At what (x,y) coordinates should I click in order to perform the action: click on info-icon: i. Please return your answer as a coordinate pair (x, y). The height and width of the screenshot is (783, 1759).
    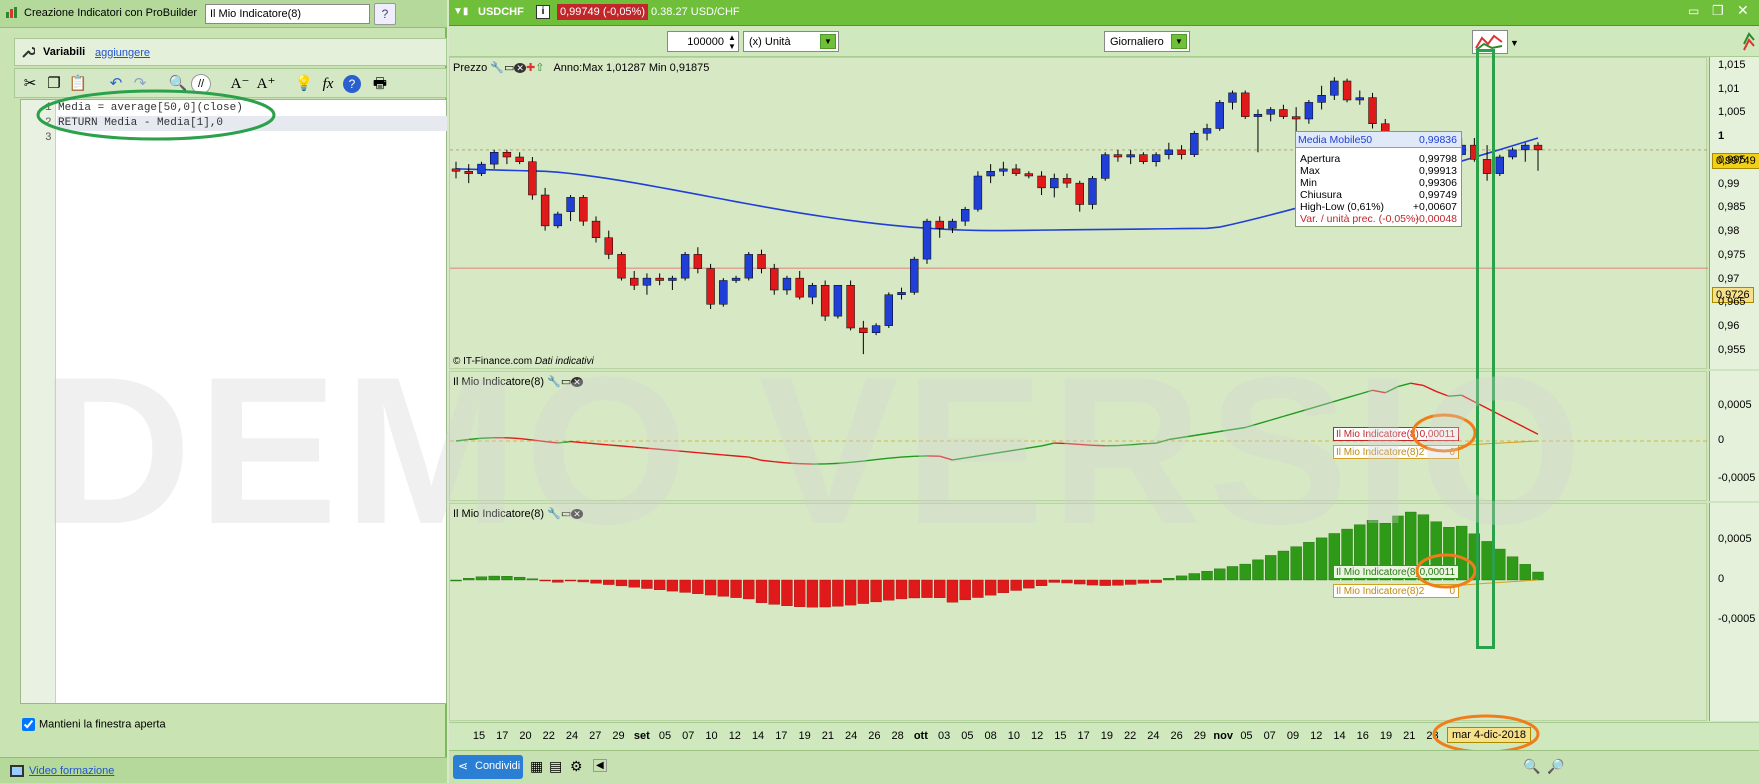
    Looking at the image, I should click on (543, 12).